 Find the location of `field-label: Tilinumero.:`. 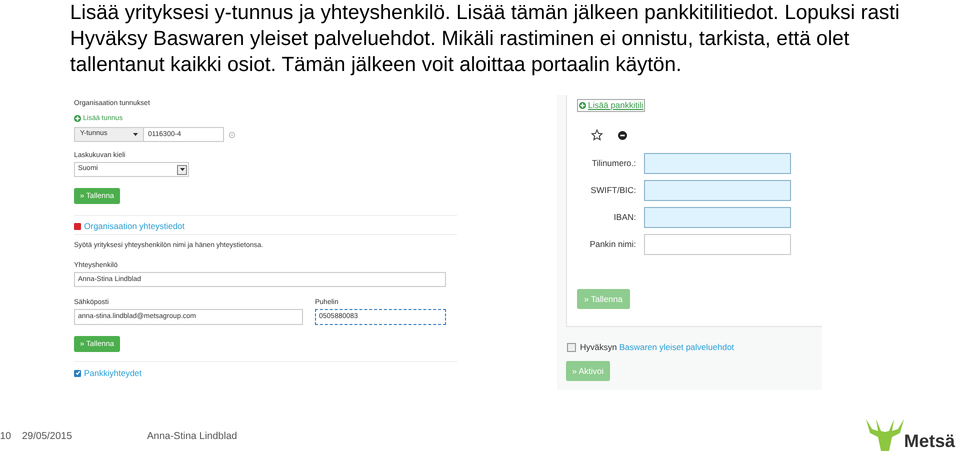

field-label: Tilinumero.: is located at coordinates (613, 163).